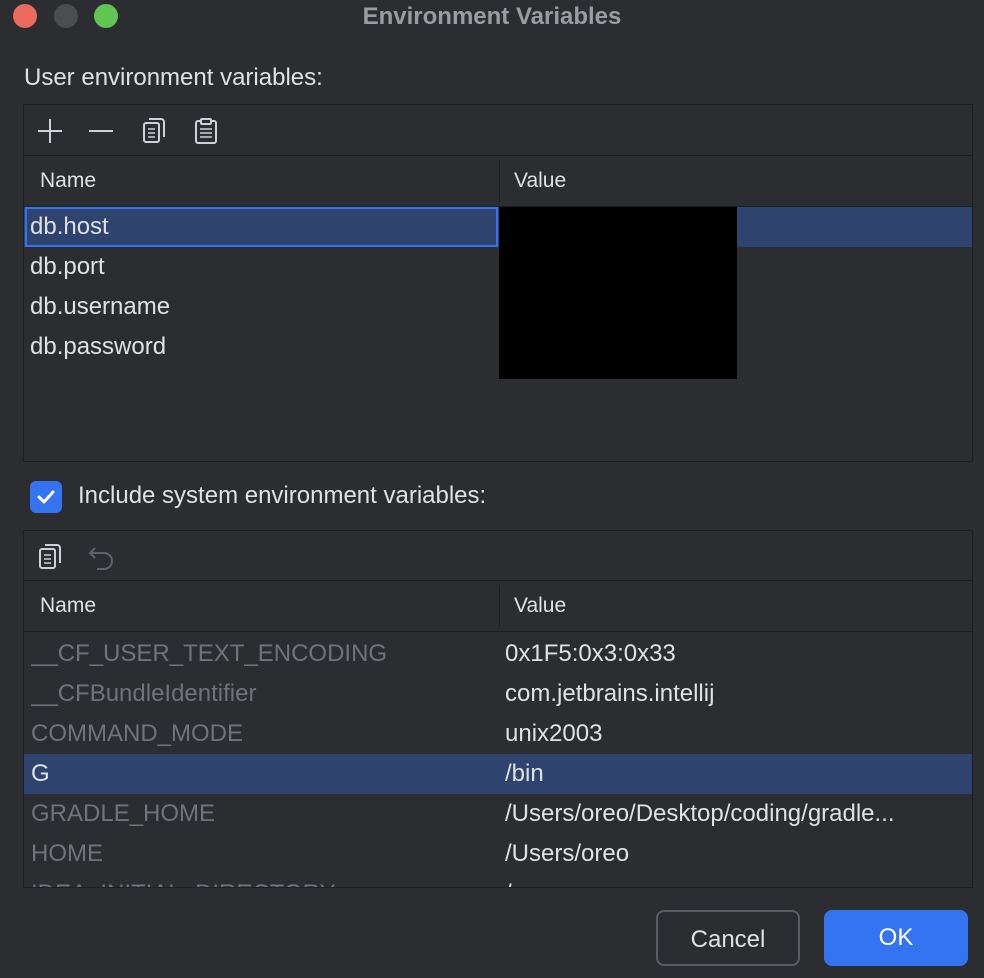 Image resolution: width=984 pixels, height=978 pixels. I want to click on variable-name: HOME, so click(67, 853).